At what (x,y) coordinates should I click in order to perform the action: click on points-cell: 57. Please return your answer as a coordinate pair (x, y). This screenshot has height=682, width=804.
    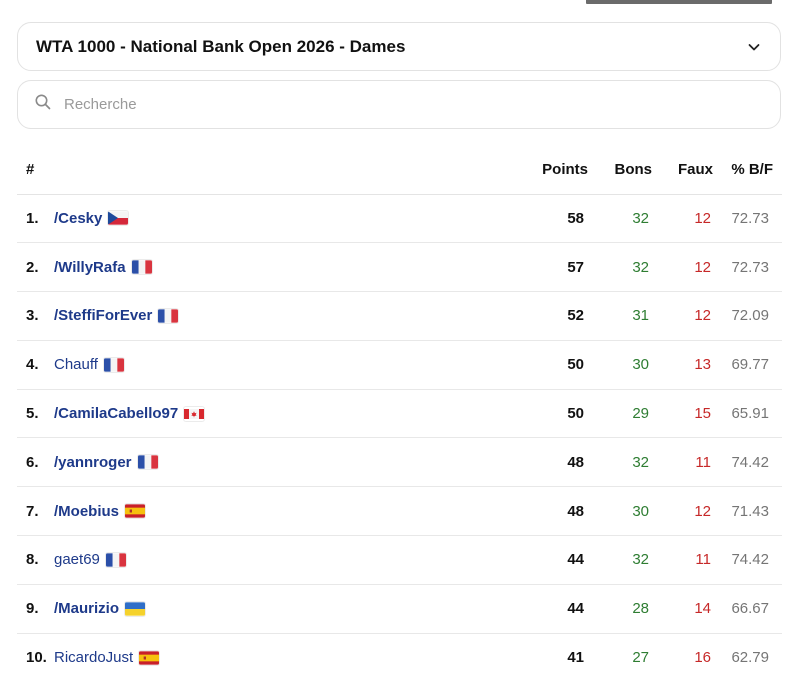
    Looking at the image, I should click on (553, 267).